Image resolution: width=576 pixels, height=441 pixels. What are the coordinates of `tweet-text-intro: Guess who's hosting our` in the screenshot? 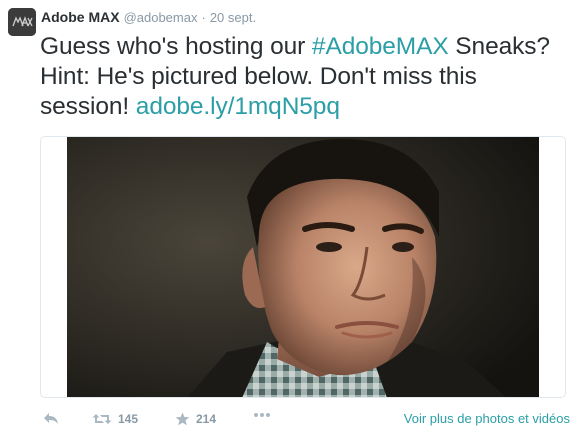 It's located at (176, 46).